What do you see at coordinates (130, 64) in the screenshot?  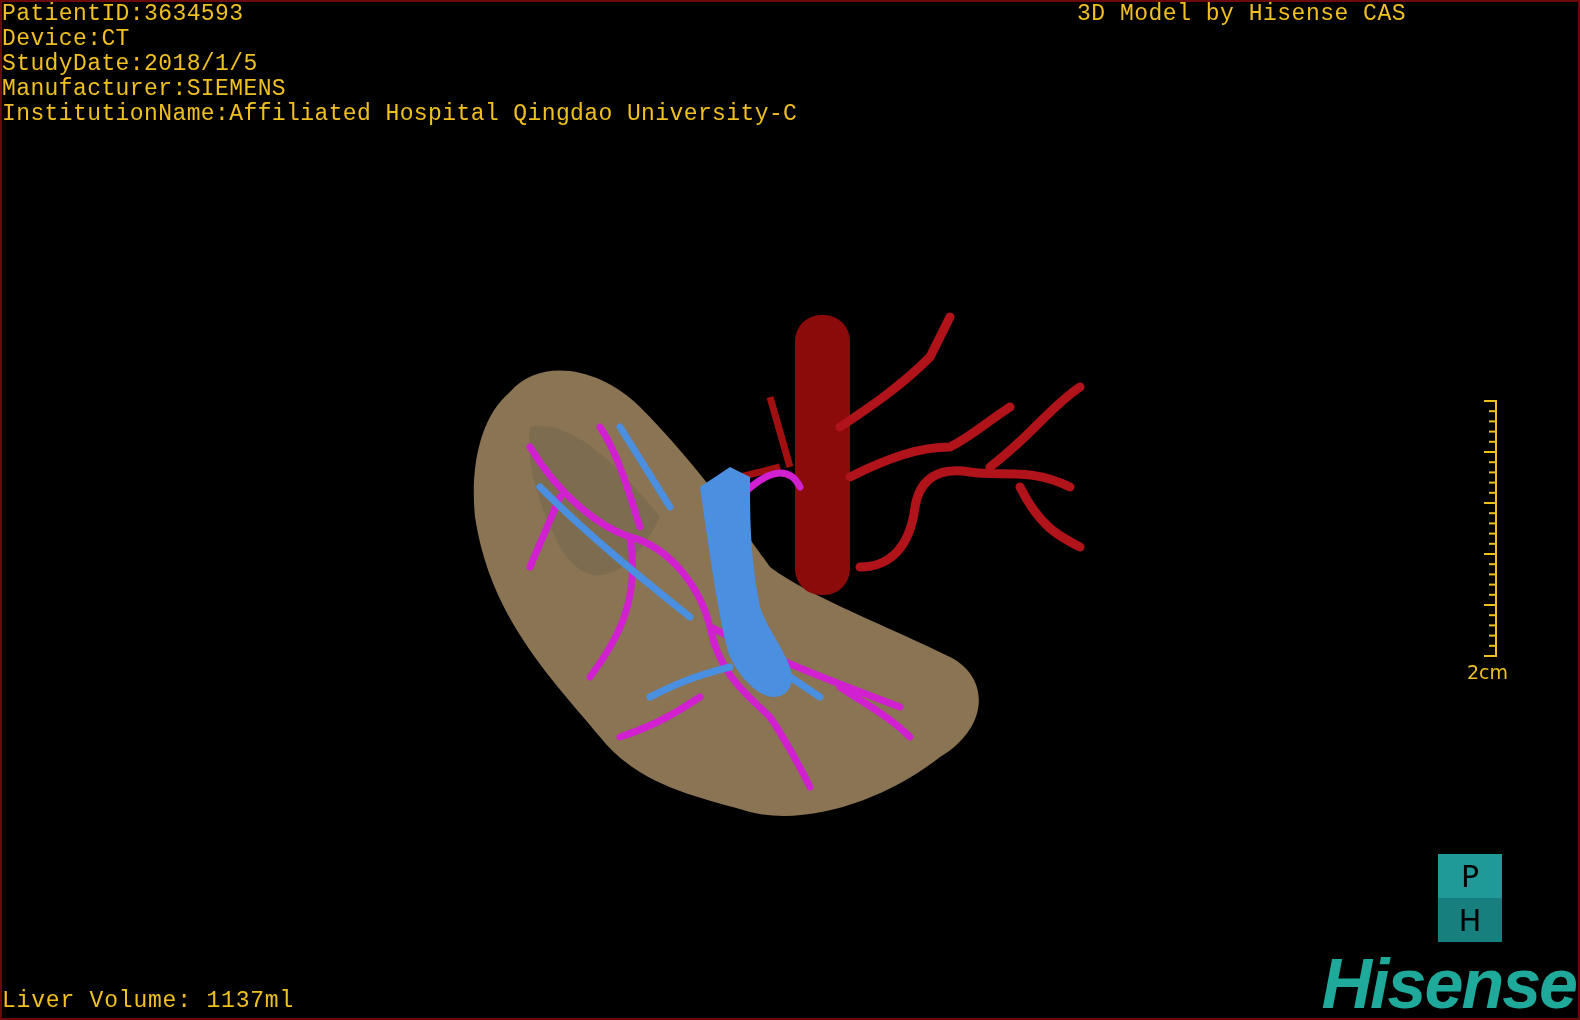 I see `study-info-line: StudyDate:2018/1/5` at bounding box center [130, 64].